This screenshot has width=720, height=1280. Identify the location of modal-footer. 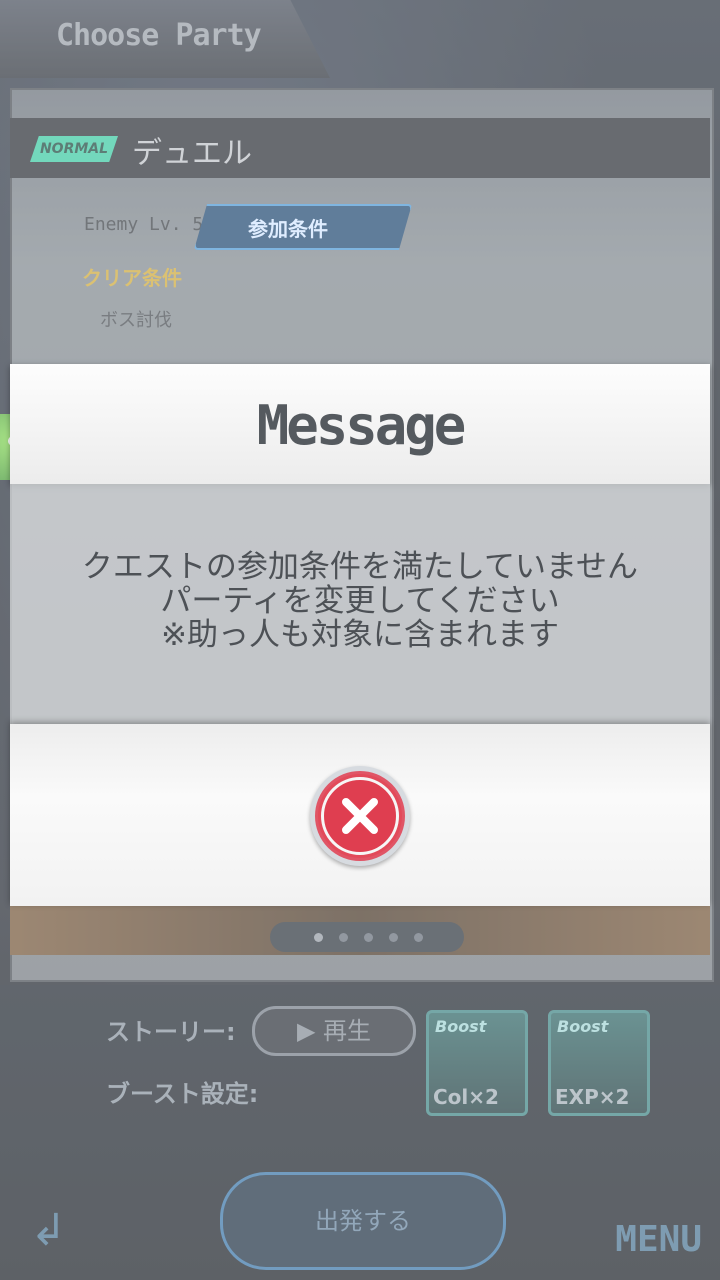
(360, 815).